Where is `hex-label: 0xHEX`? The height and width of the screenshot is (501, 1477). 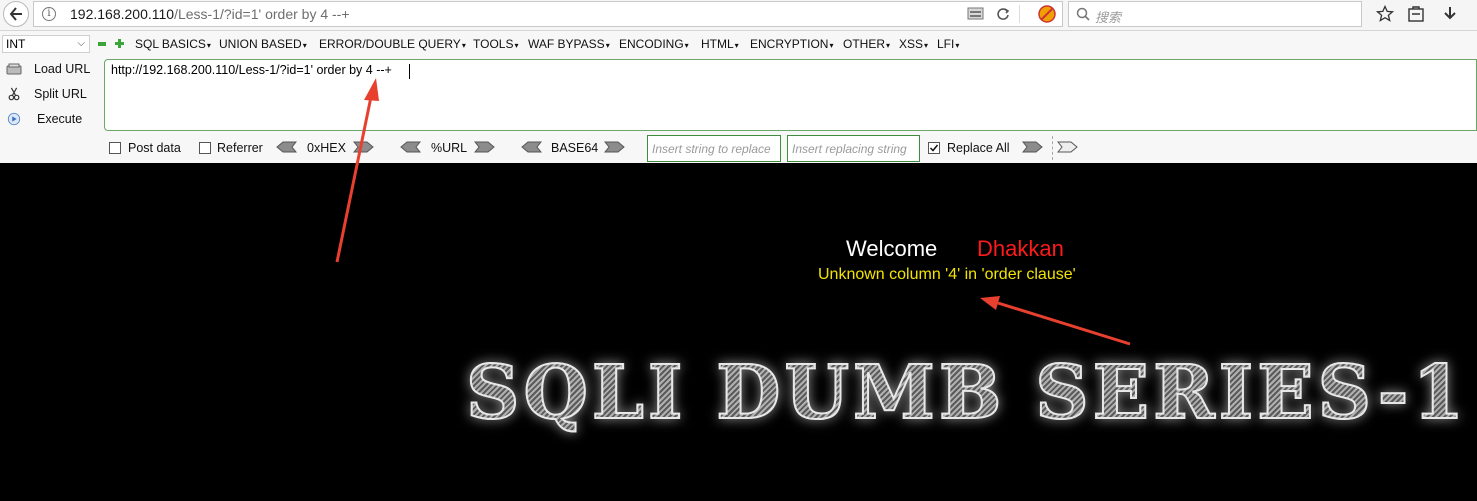
hex-label: 0xHEX is located at coordinates (326, 148).